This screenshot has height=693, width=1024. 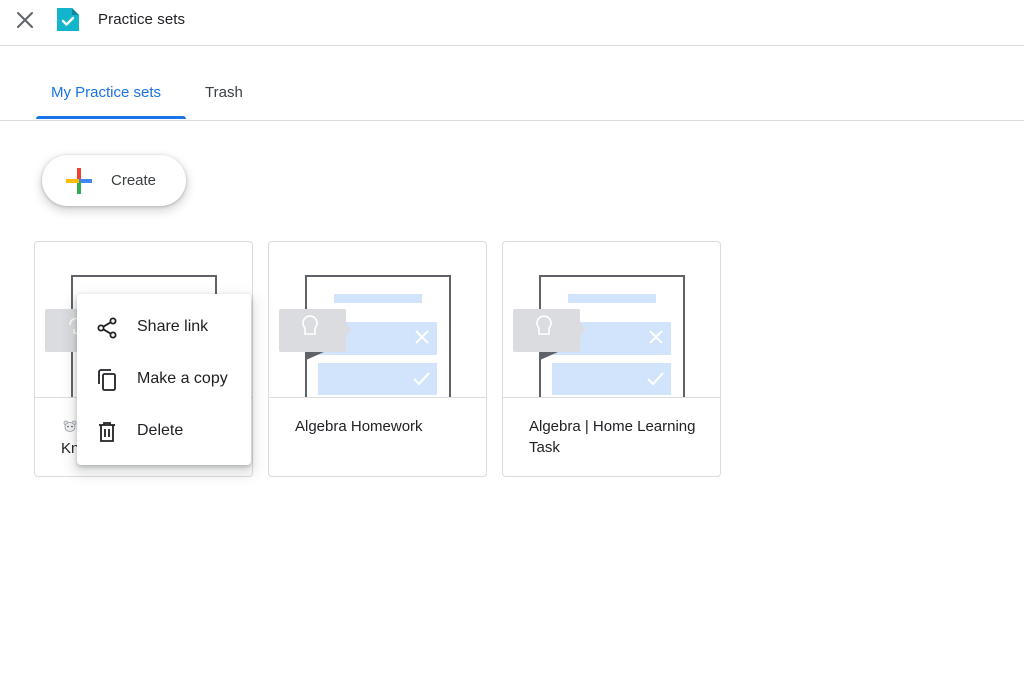 I want to click on menu-item-delete: Delete, so click(x=164, y=432).